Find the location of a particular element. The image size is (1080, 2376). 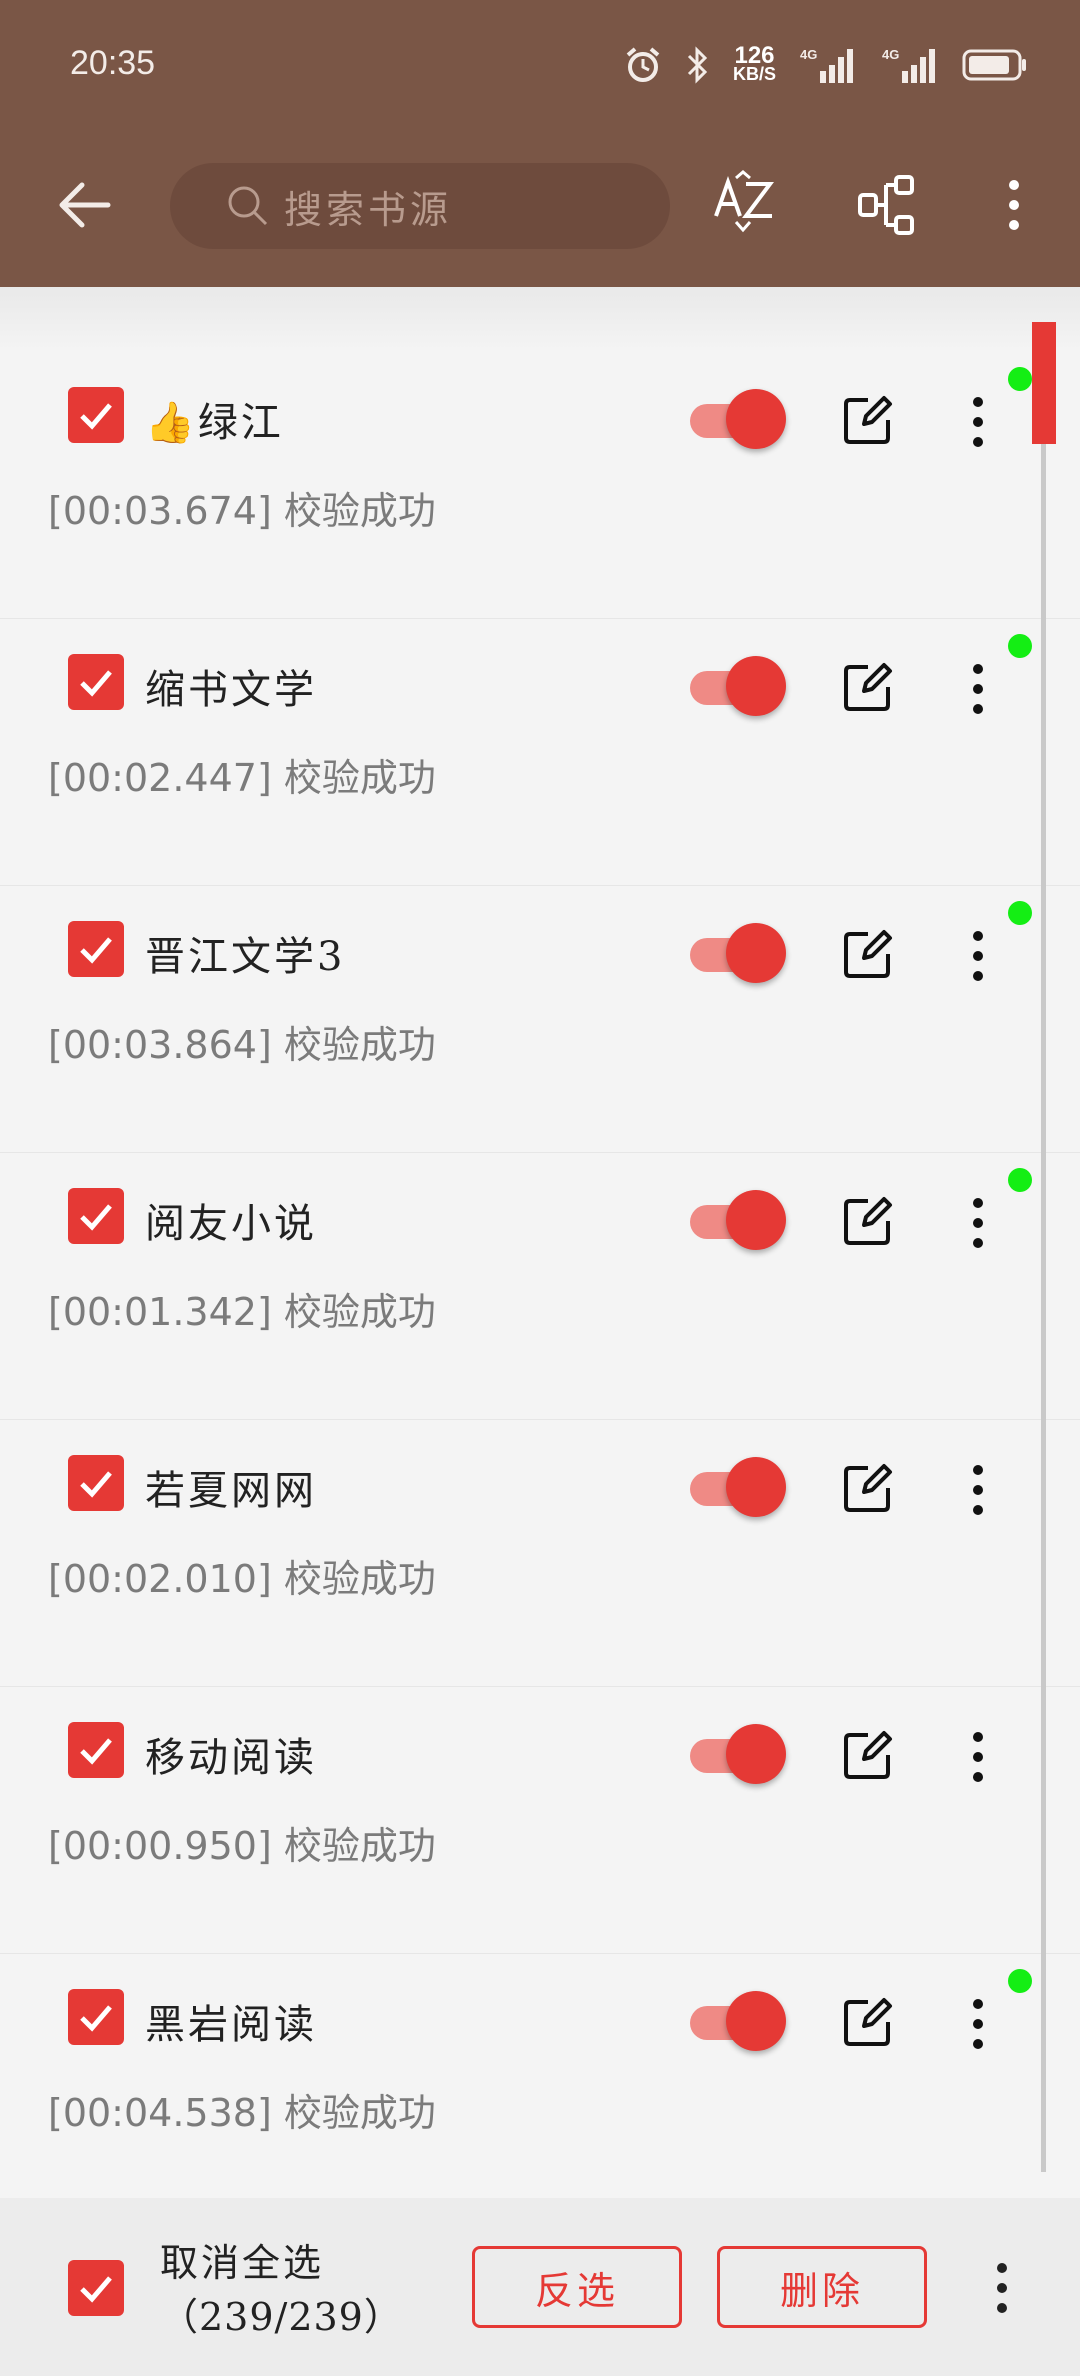

az-sort-icon is located at coordinates (744, 201).